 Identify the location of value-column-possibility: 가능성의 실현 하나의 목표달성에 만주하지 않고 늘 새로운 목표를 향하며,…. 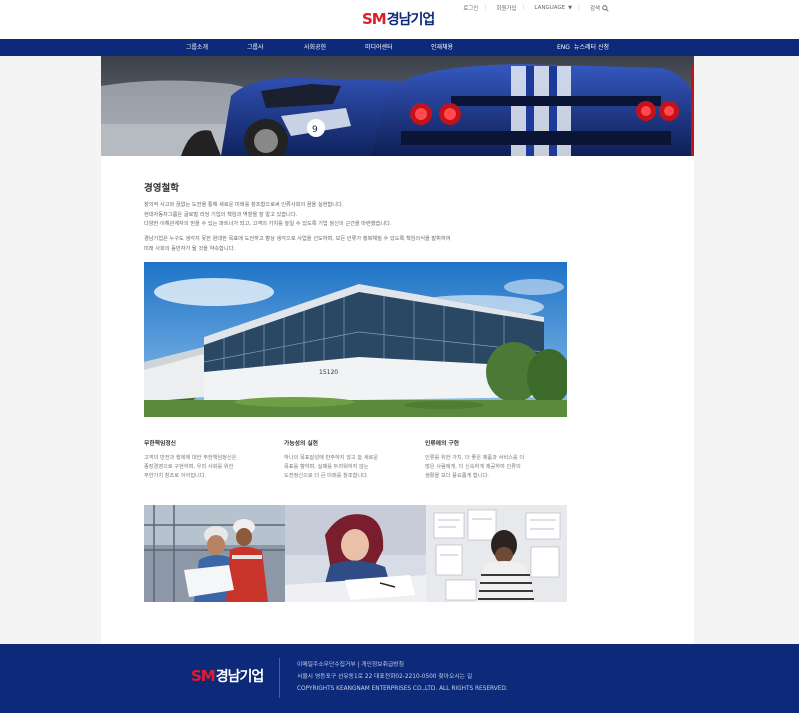
(351, 459).